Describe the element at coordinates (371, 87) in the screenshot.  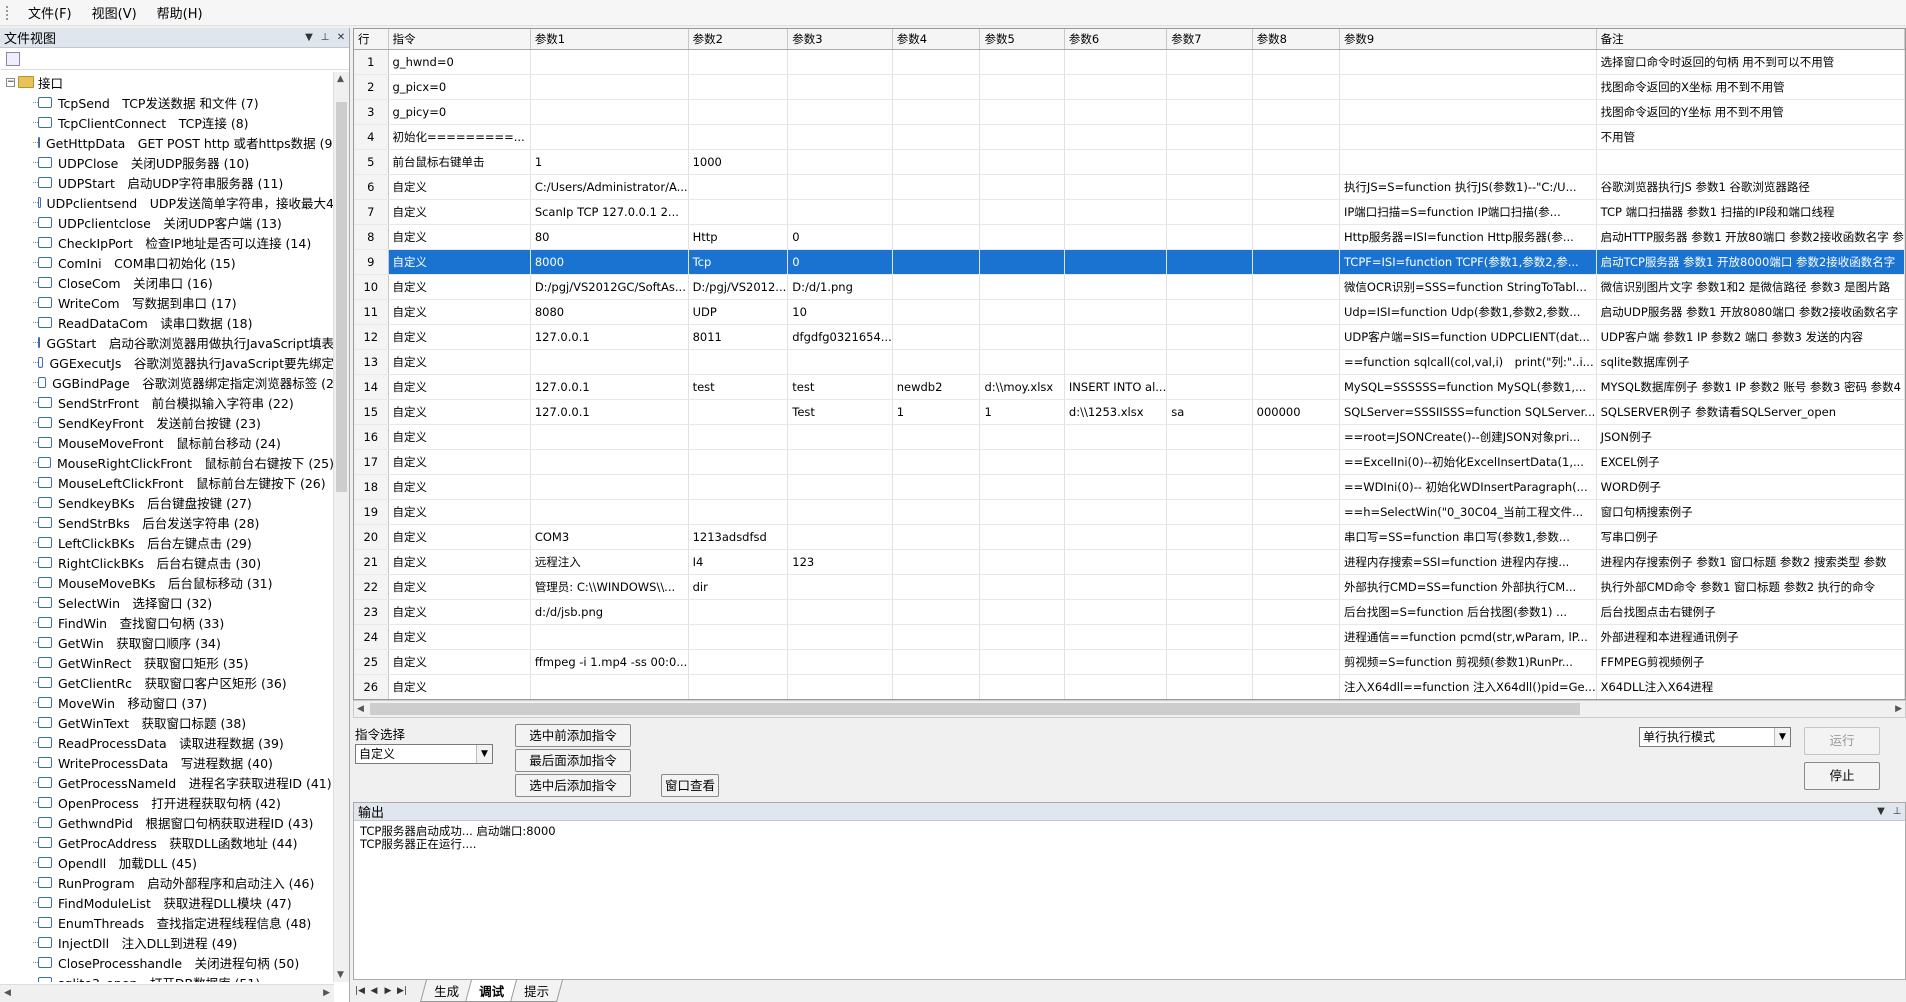
I see `row-number: 2` at that location.